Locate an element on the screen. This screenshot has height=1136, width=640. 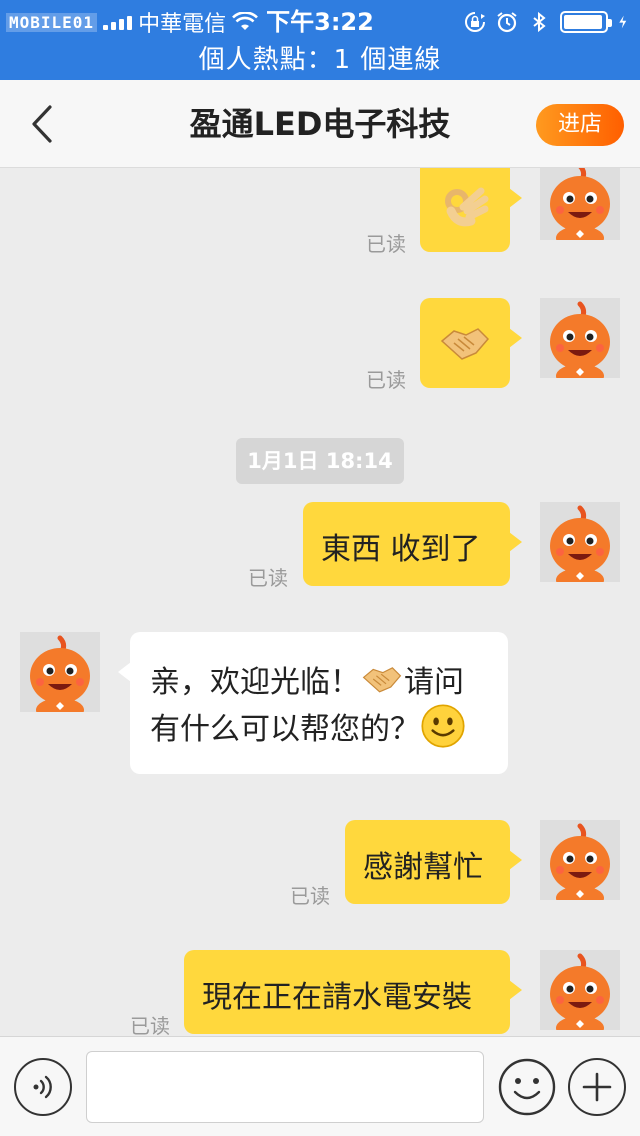
charging-icon is located at coordinates (623, 22).